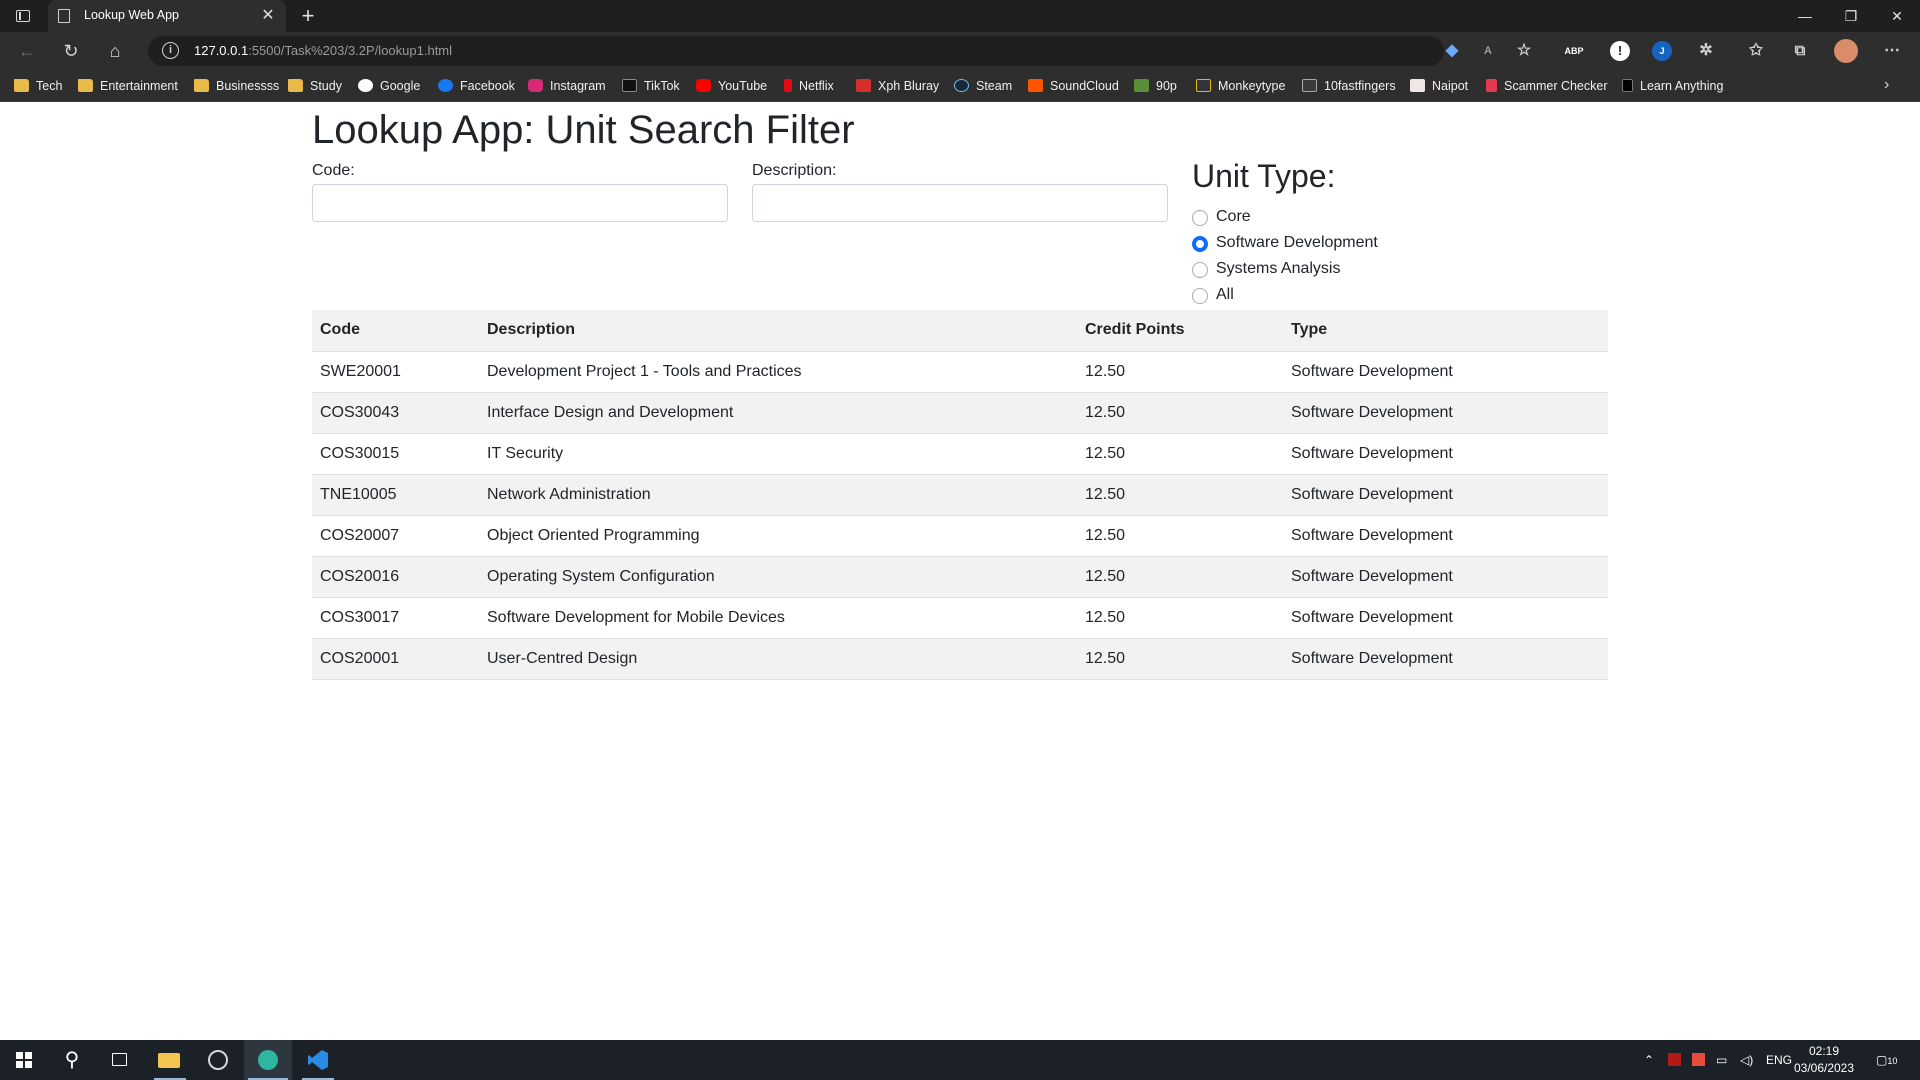 This screenshot has width=1920, height=1080. What do you see at coordinates (1488, 51) in the screenshot?
I see `read-aloud-icon: A` at bounding box center [1488, 51].